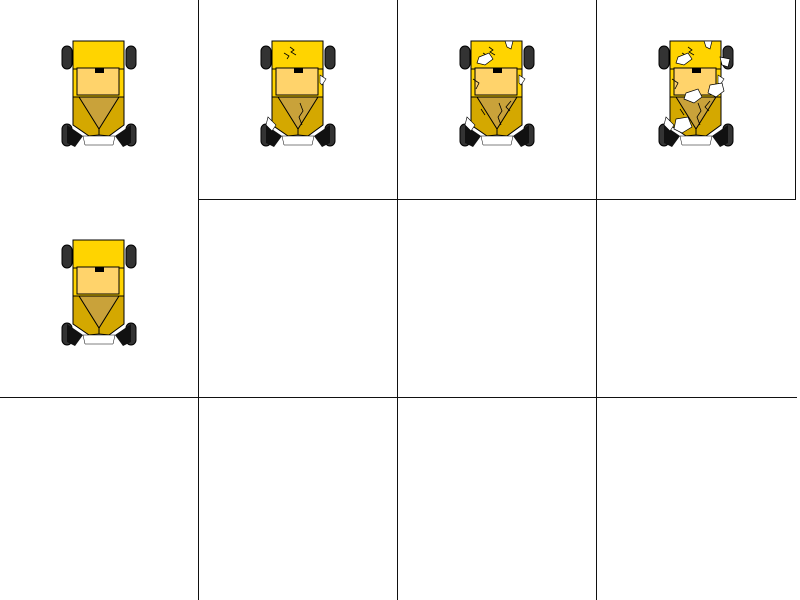 This screenshot has height=600, width=800. I want to click on sprite-buggy-intact, so click(99, 94).